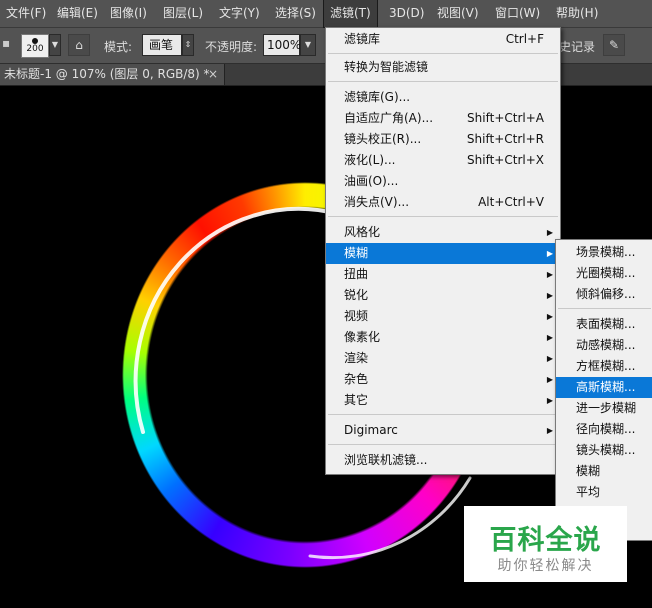  Describe the element at coordinates (443, 160) in the screenshot. I see `liquify-item: 液化(L)... Shift+Ctrl+X` at that location.